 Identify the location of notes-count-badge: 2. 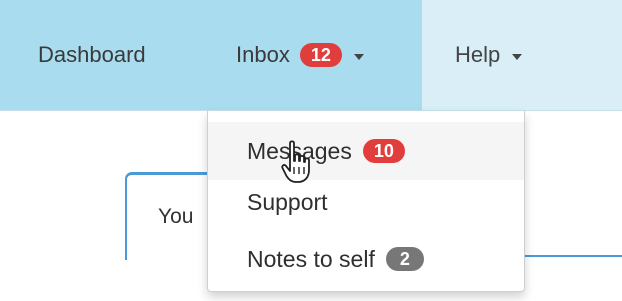
(404, 259).